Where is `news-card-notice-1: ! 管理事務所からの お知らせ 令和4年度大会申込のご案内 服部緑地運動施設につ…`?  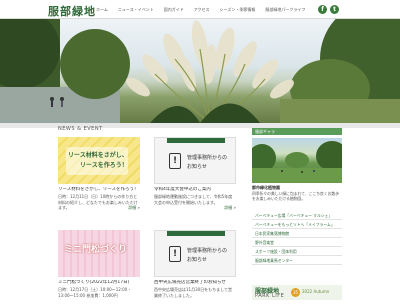
news-card-notice-1: ! 管理事務所からの お知らせ 令和4年度大会申込のご案内 服部緑地運動施設につ… is located at coordinates (195, 174).